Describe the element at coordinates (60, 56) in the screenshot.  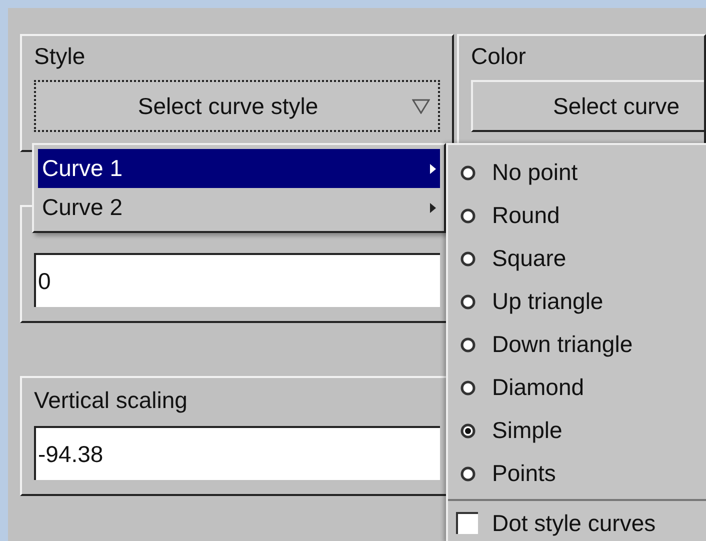
I see `group-label: Style` at that location.